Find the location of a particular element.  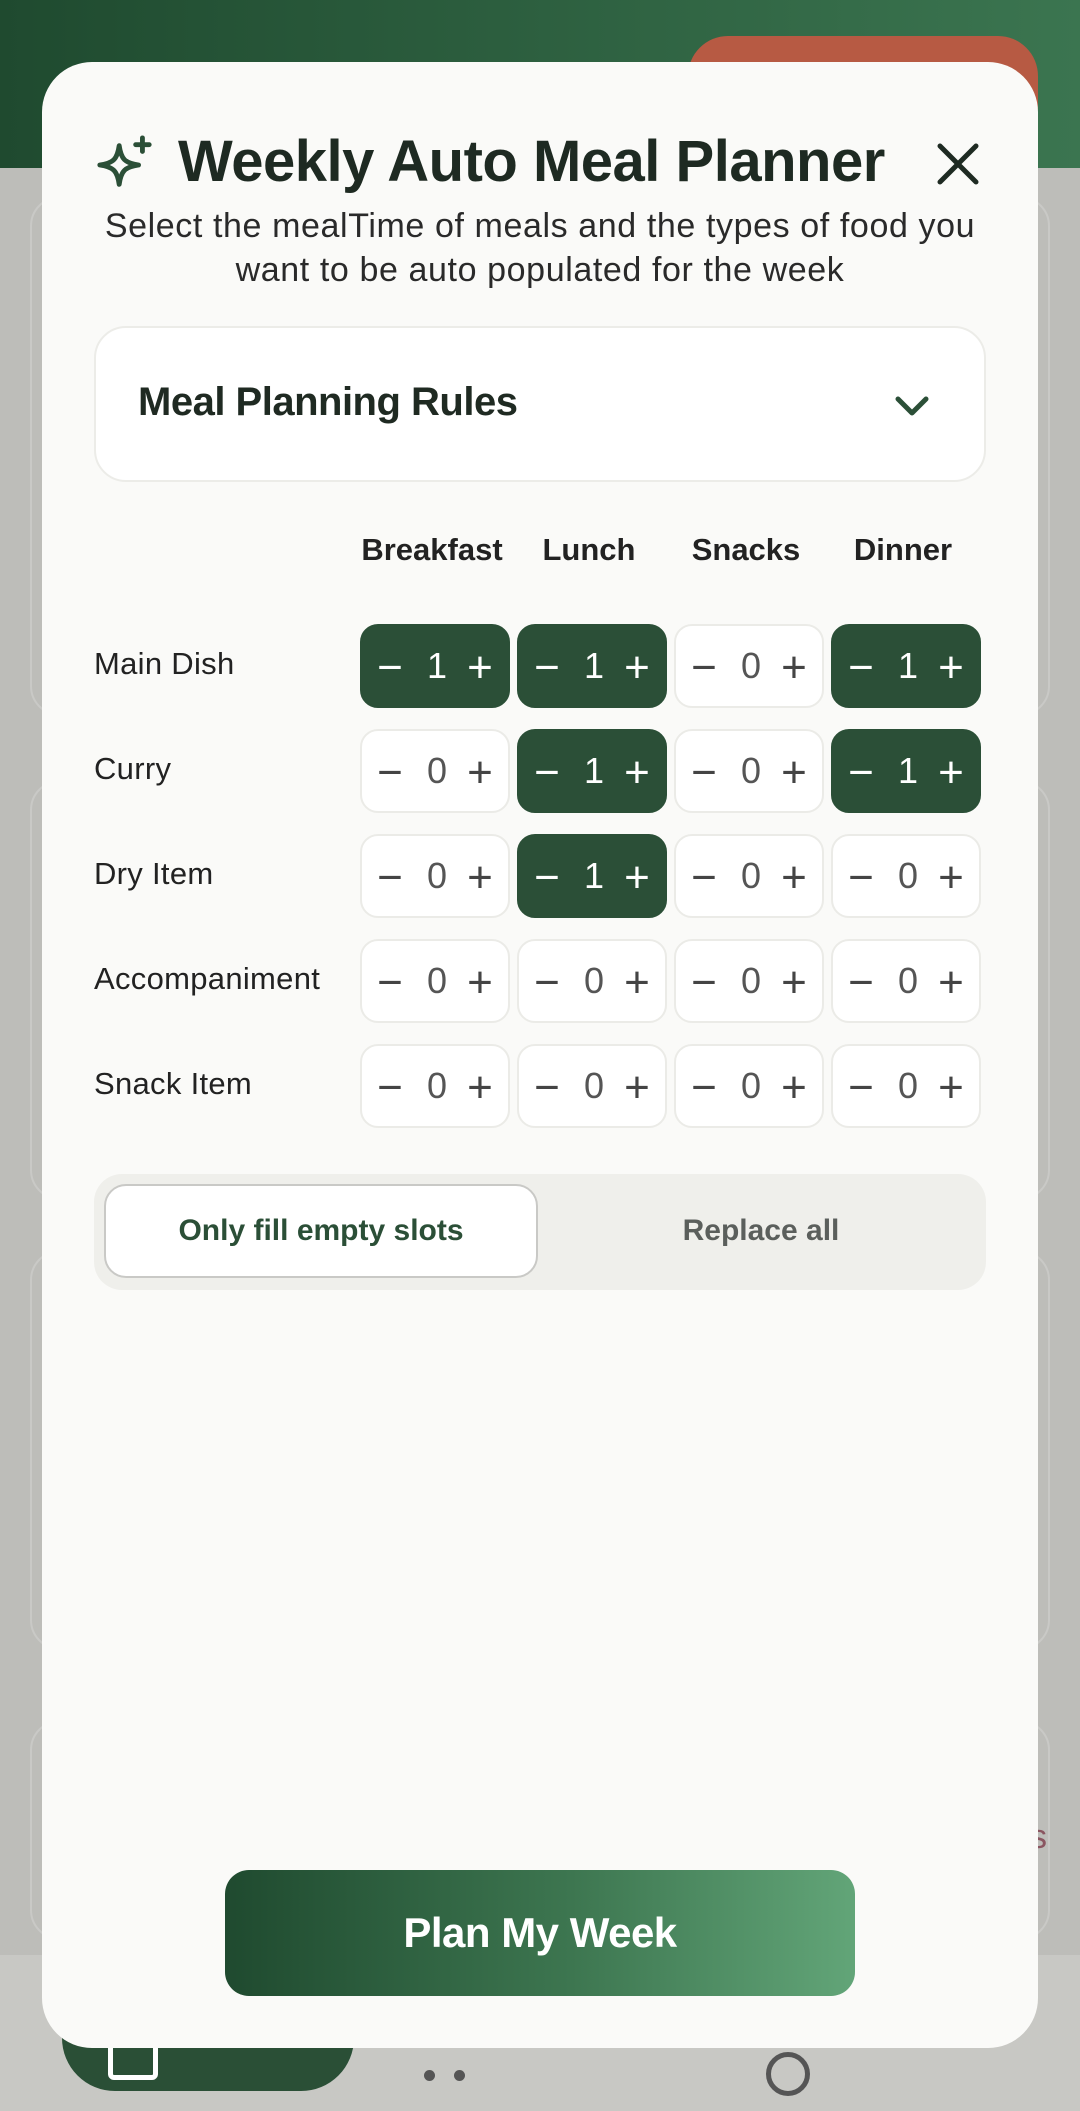

meal-planning-rules-dropdown: Meal Planning Rules is located at coordinates (540, 404).